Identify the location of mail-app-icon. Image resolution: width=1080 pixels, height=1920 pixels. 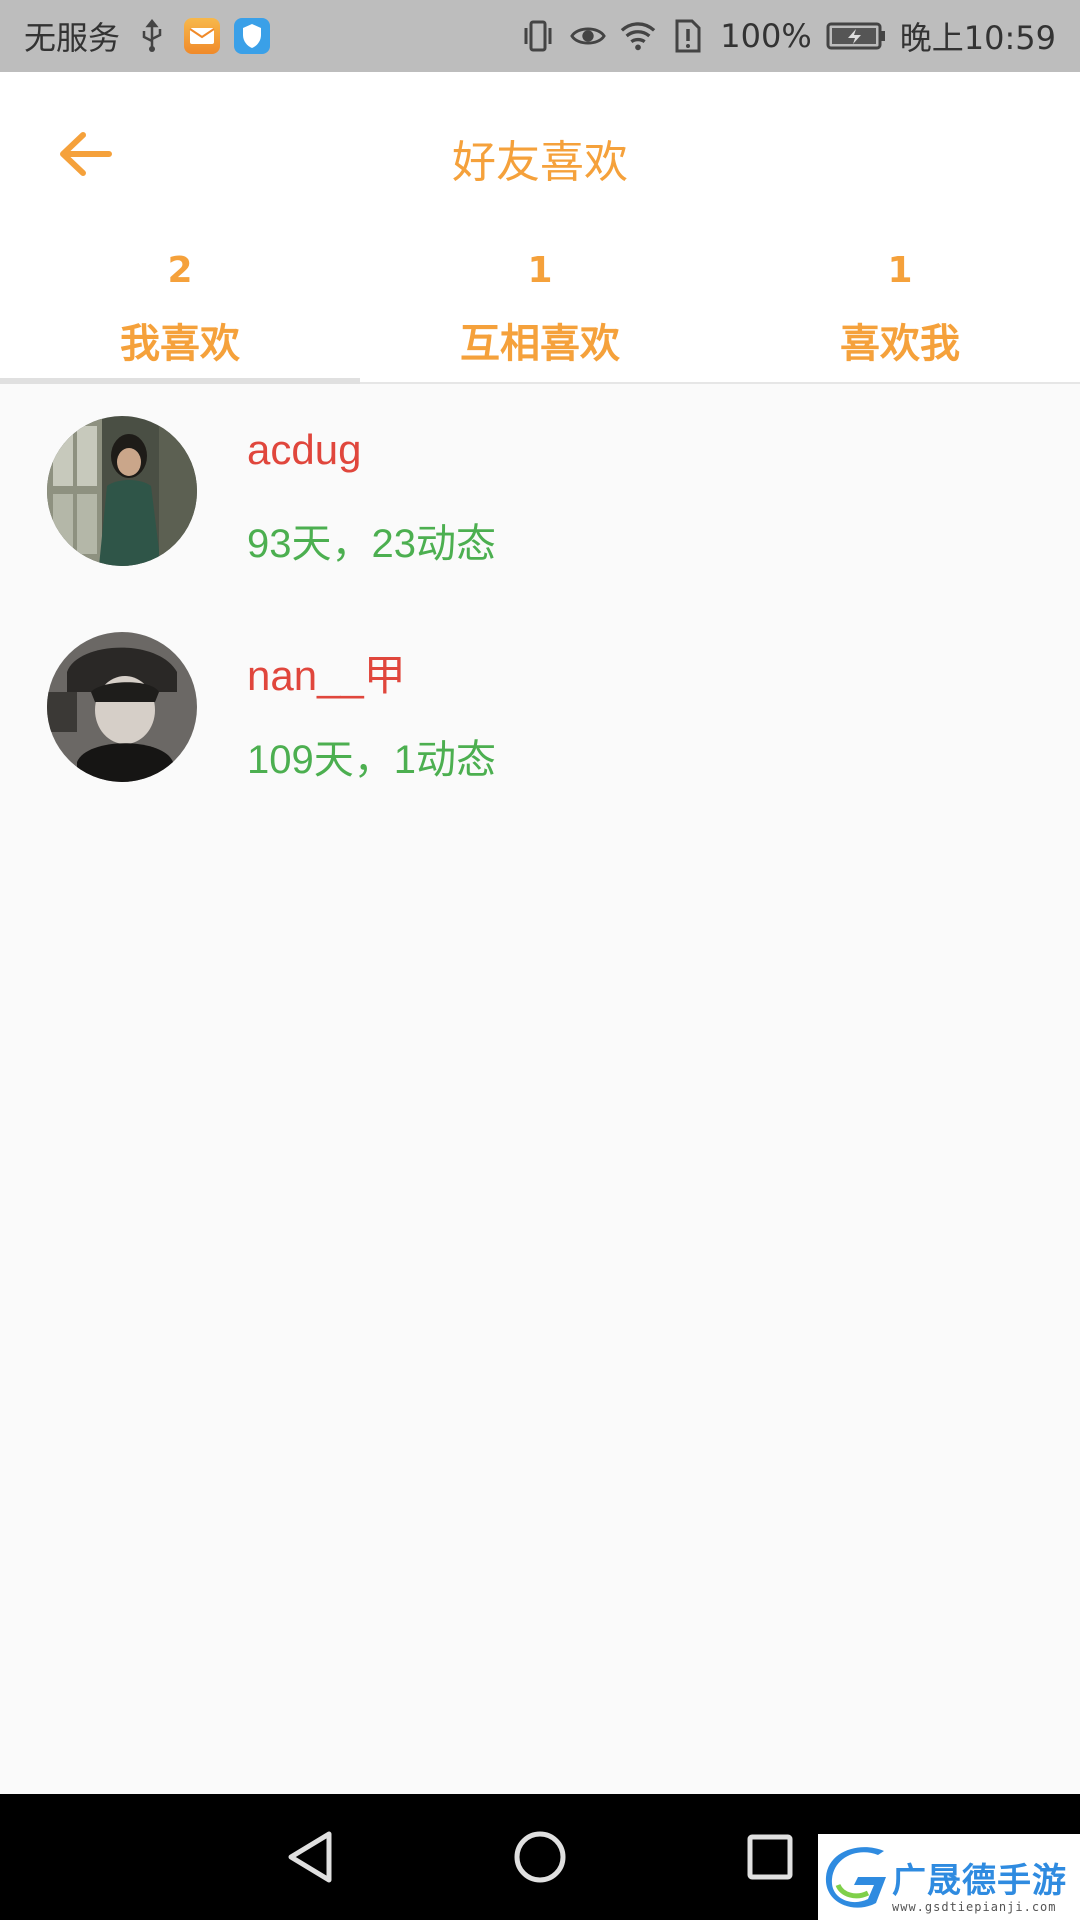
(202, 36).